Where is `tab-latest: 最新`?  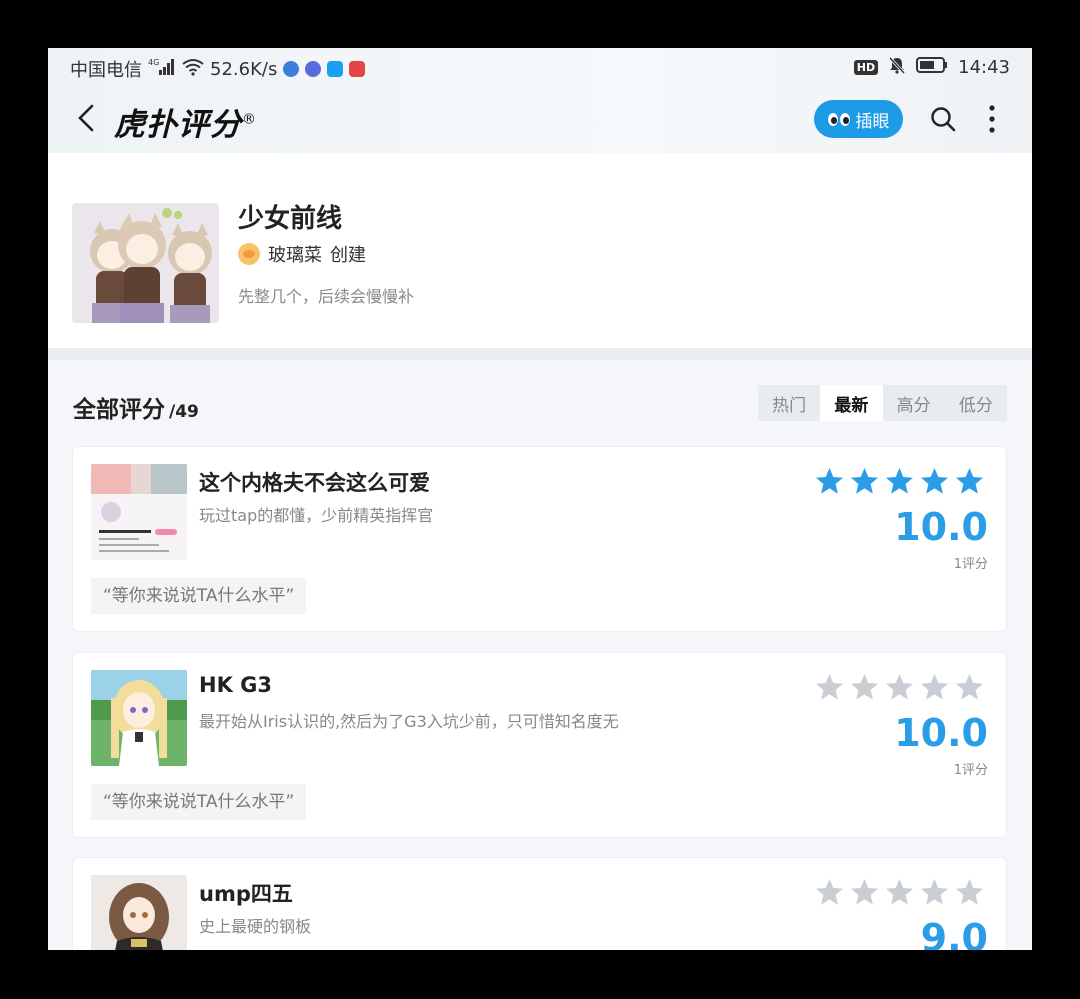
tab-latest: 最新 is located at coordinates (851, 403).